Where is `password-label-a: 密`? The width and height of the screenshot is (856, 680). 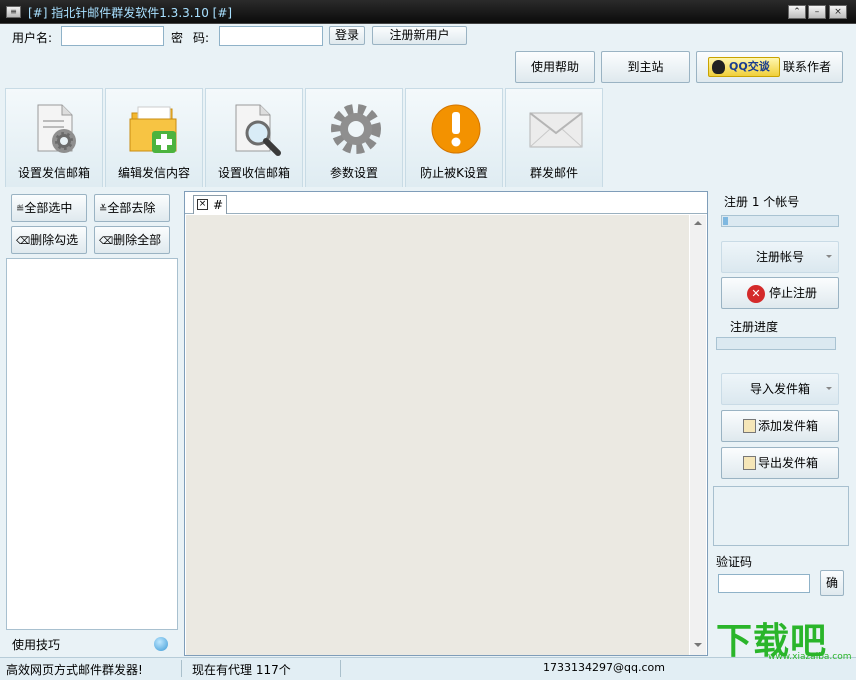
password-label-a: 密 is located at coordinates (177, 38).